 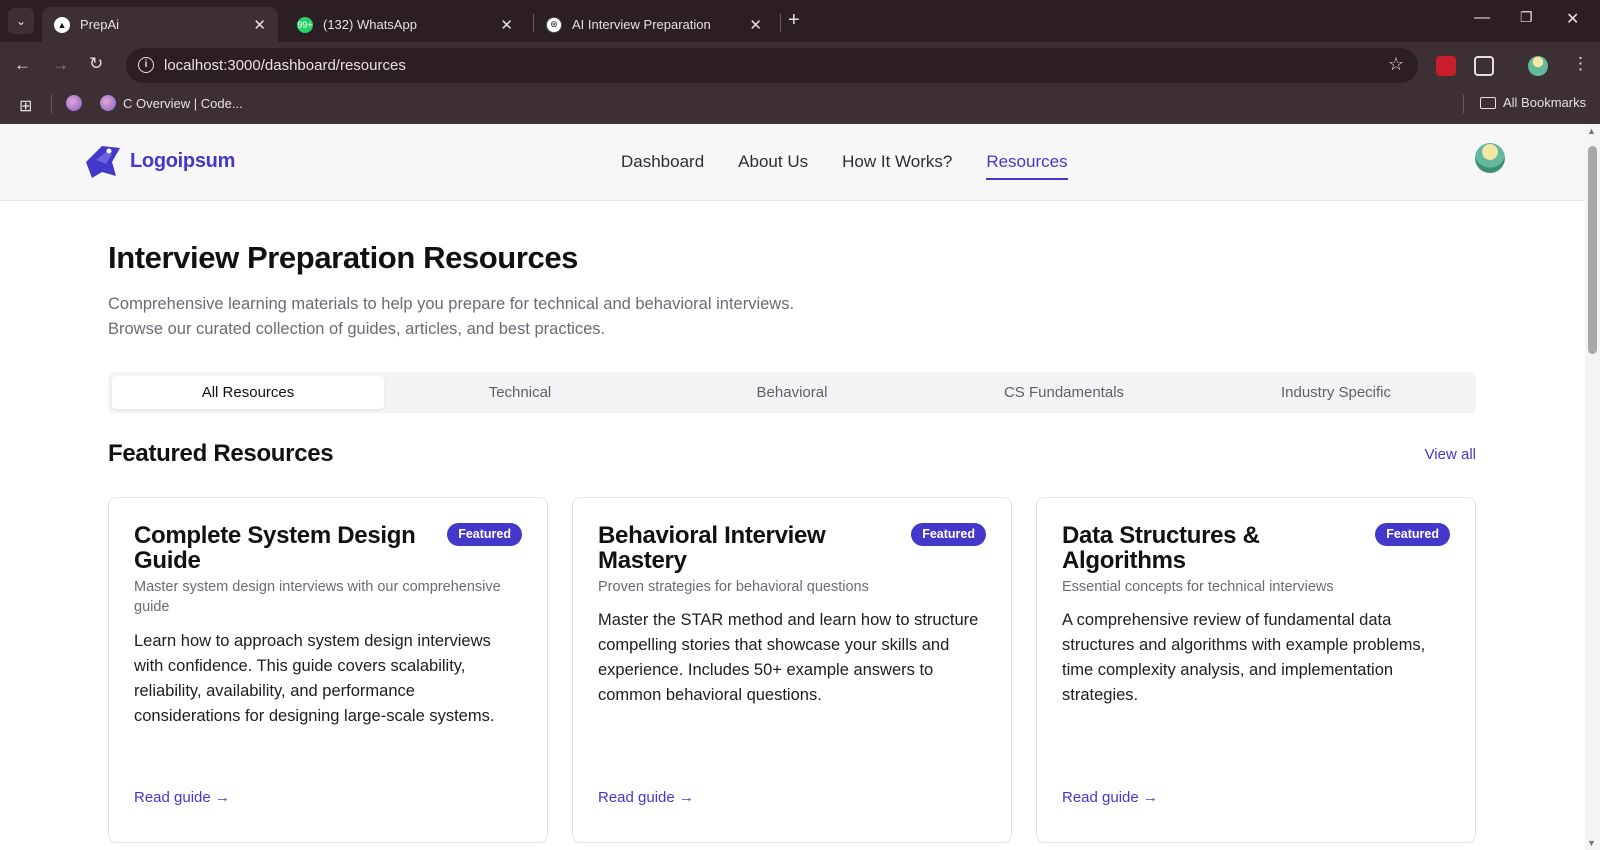 I want to click on restore-icon: ❐, so click(x=1526, y=17).